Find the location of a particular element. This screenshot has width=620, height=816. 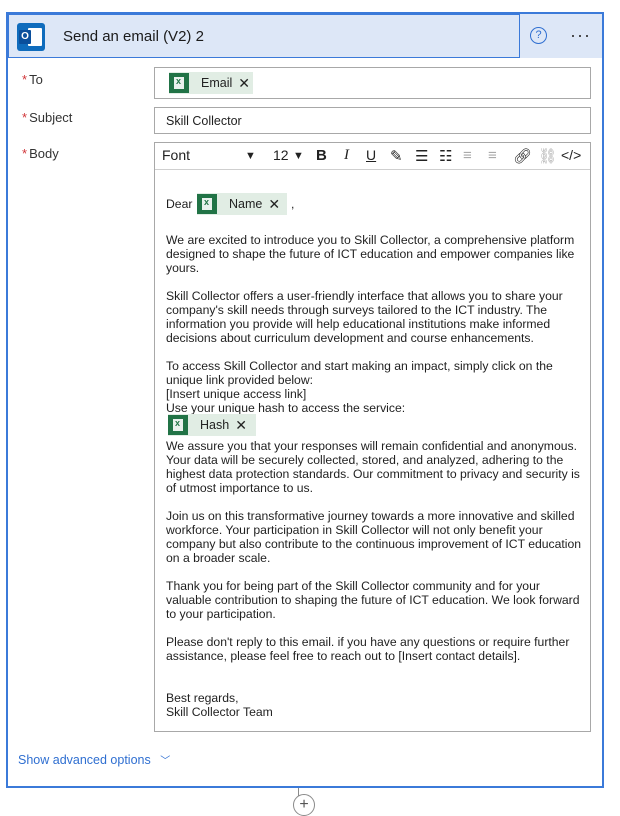

name-token: Name ✕ is located at coordinates (242, 204).